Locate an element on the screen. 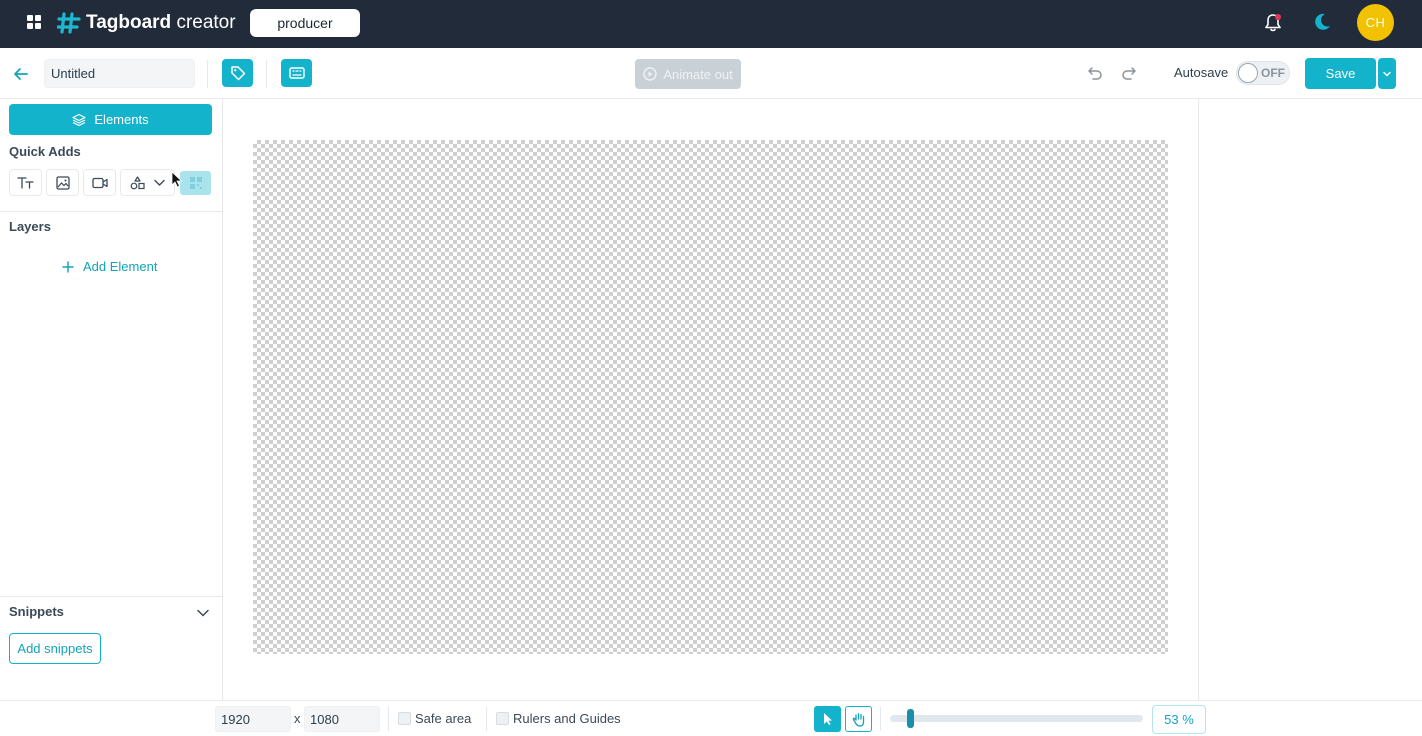  autosave-toggle: OFF is located at coordinates (1263, 73).